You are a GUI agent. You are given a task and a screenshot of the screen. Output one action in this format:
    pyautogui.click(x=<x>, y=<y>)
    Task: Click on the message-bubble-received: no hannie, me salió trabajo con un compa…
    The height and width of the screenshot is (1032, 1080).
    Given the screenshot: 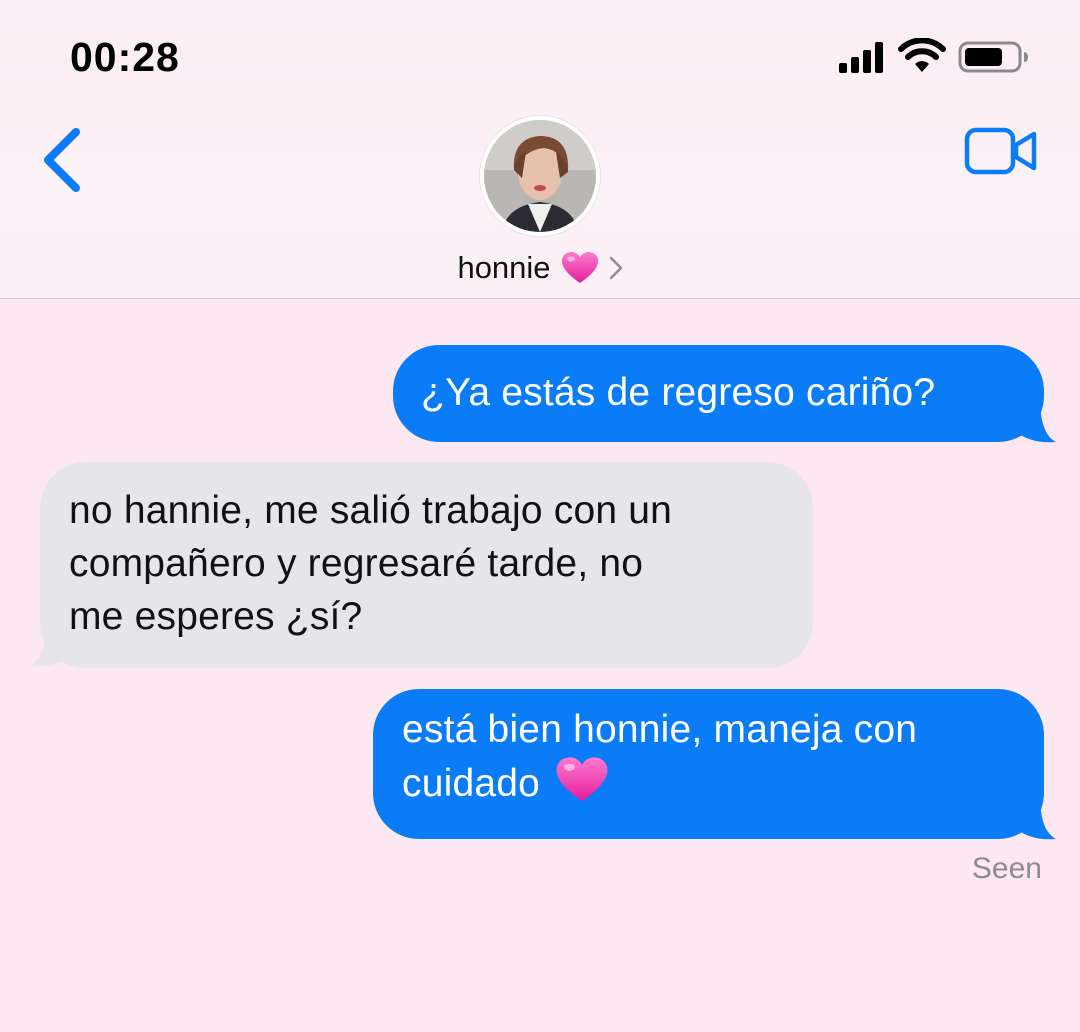 What is the action you would take?
    pyautogui.click(x=426, y=565)
    